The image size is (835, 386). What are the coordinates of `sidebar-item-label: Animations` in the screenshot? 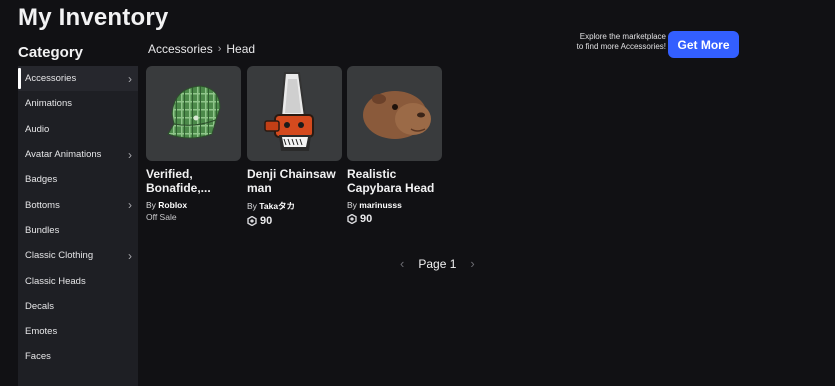 It's located at (48, 104).